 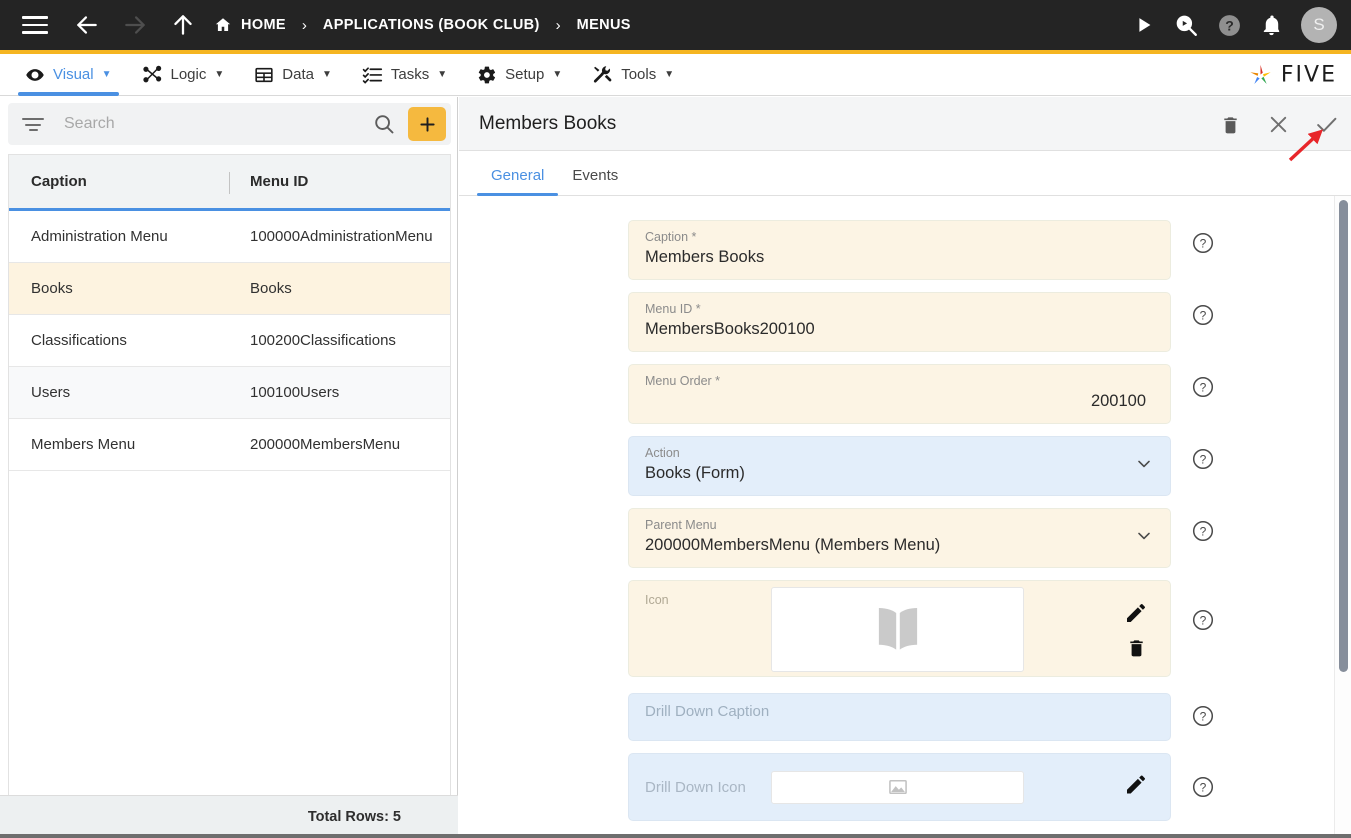 What do you see at coordinates (518, 181) in the screenshot?
I see `tab-general: General` at bounding box center [518, 181].